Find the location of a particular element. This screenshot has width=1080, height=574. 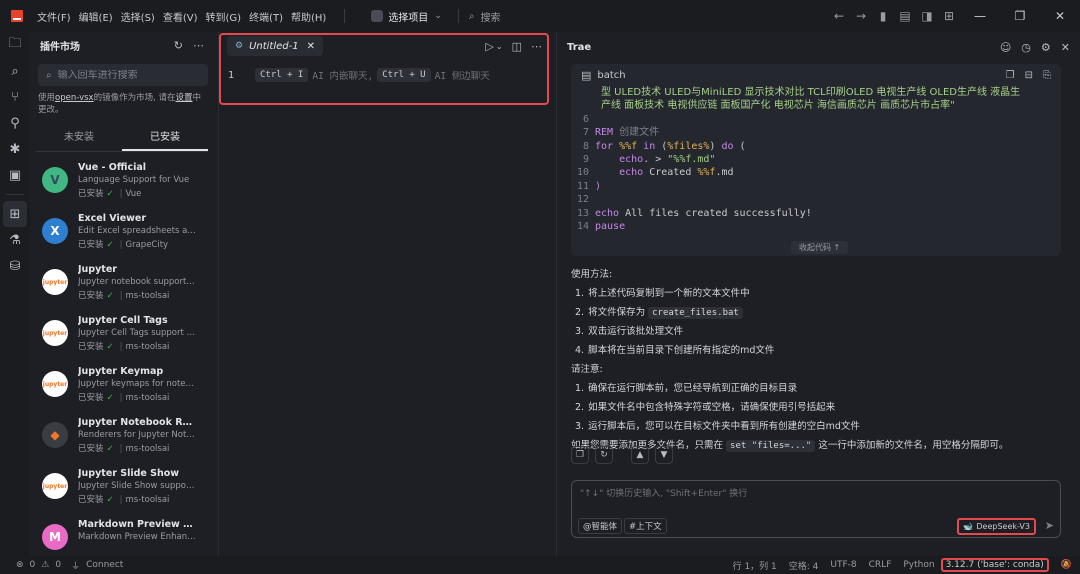

warning-icon: ⚠ is located at coordinates (45, 565).